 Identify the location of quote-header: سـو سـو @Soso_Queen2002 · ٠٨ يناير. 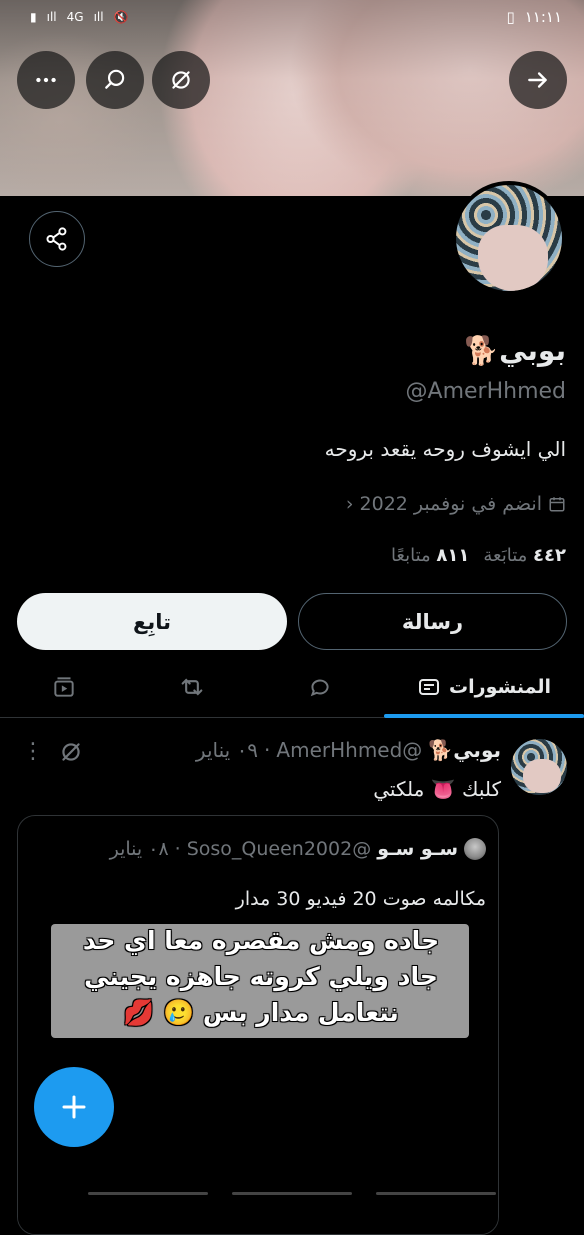
(298, 849).